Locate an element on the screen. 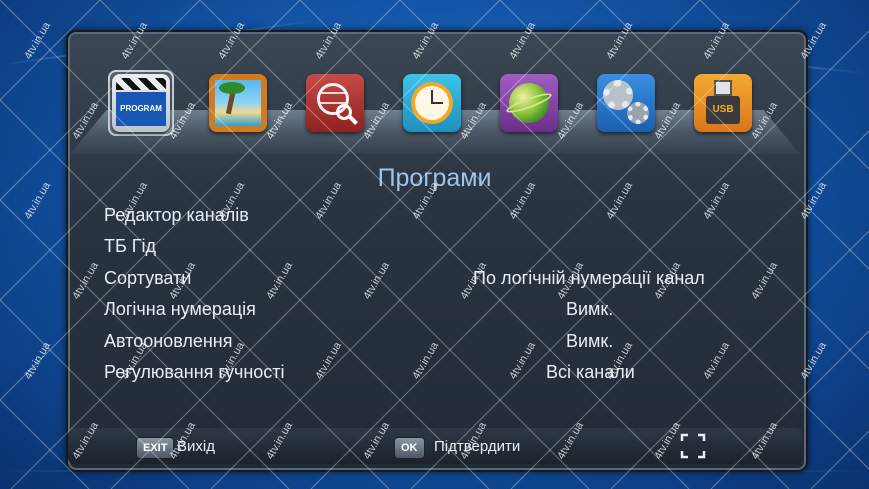 Image resolution: width=869 pixels, height=489 pixels. row-label: Логічна нумерація is located at coordinates (180, 309).